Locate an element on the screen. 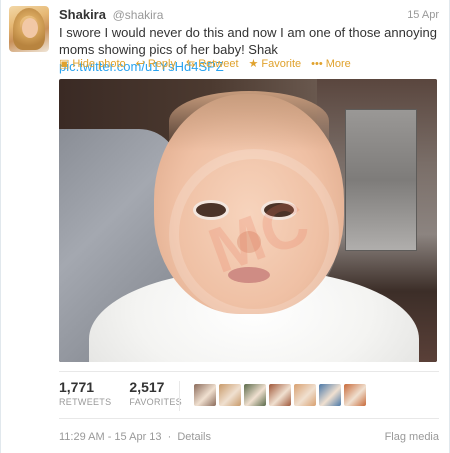 The width and height of the screenshot is (450, 453). details-link: Details is located at coordinates (194, 437).